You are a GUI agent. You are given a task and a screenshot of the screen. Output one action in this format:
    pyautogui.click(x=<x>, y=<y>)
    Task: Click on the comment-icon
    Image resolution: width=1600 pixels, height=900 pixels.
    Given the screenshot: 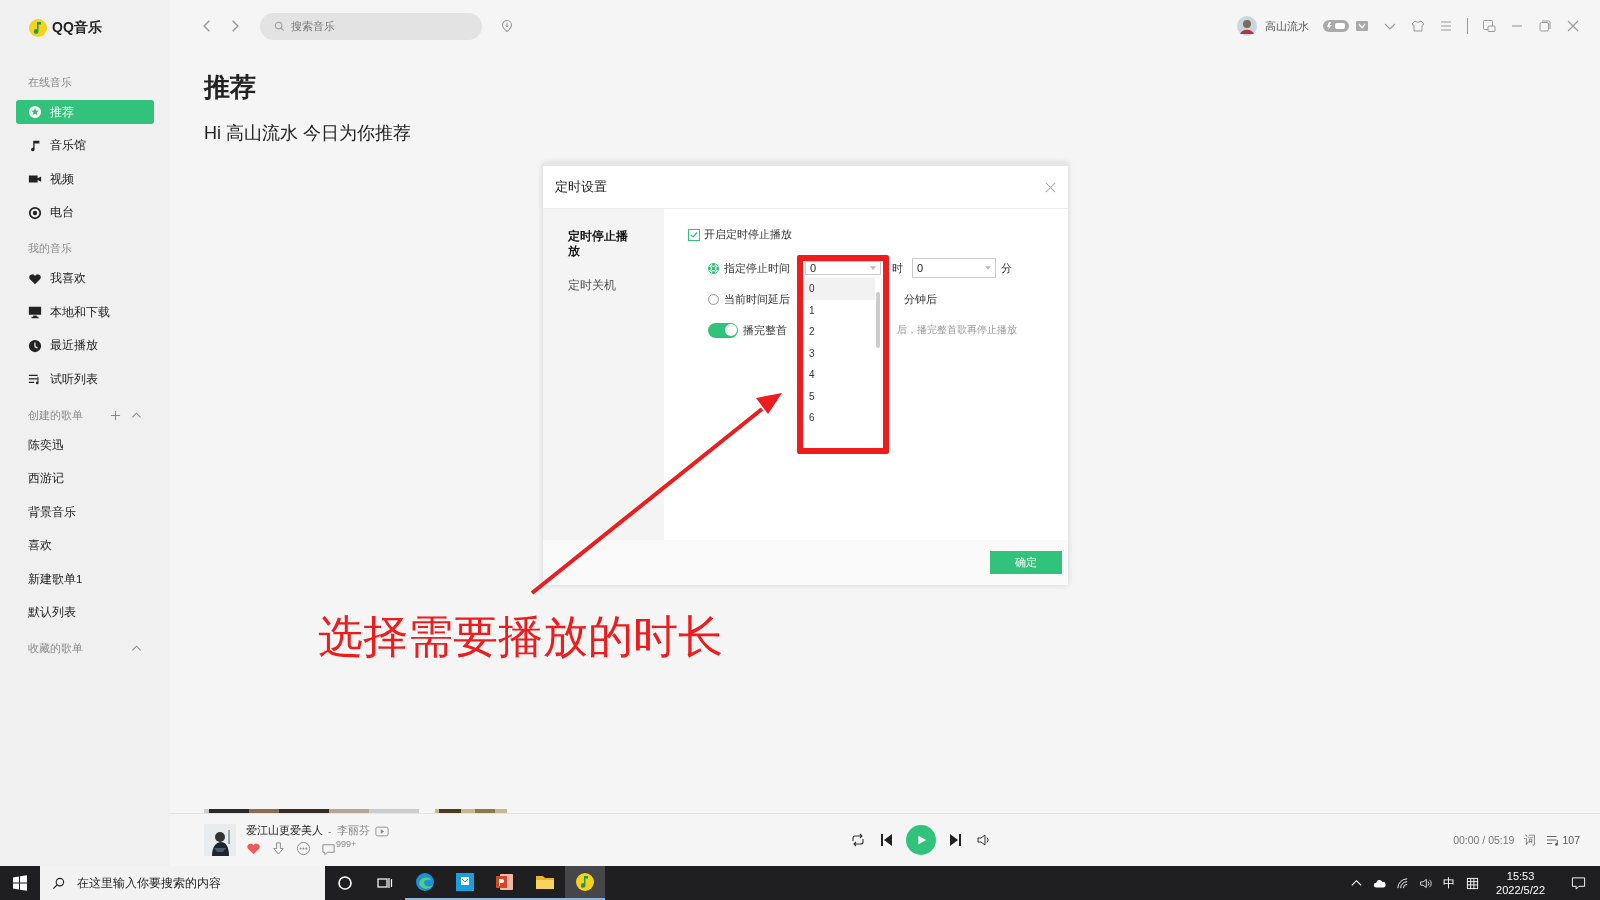 What is the action you would take?
    pyautogui.click(x=328, y=848)
    